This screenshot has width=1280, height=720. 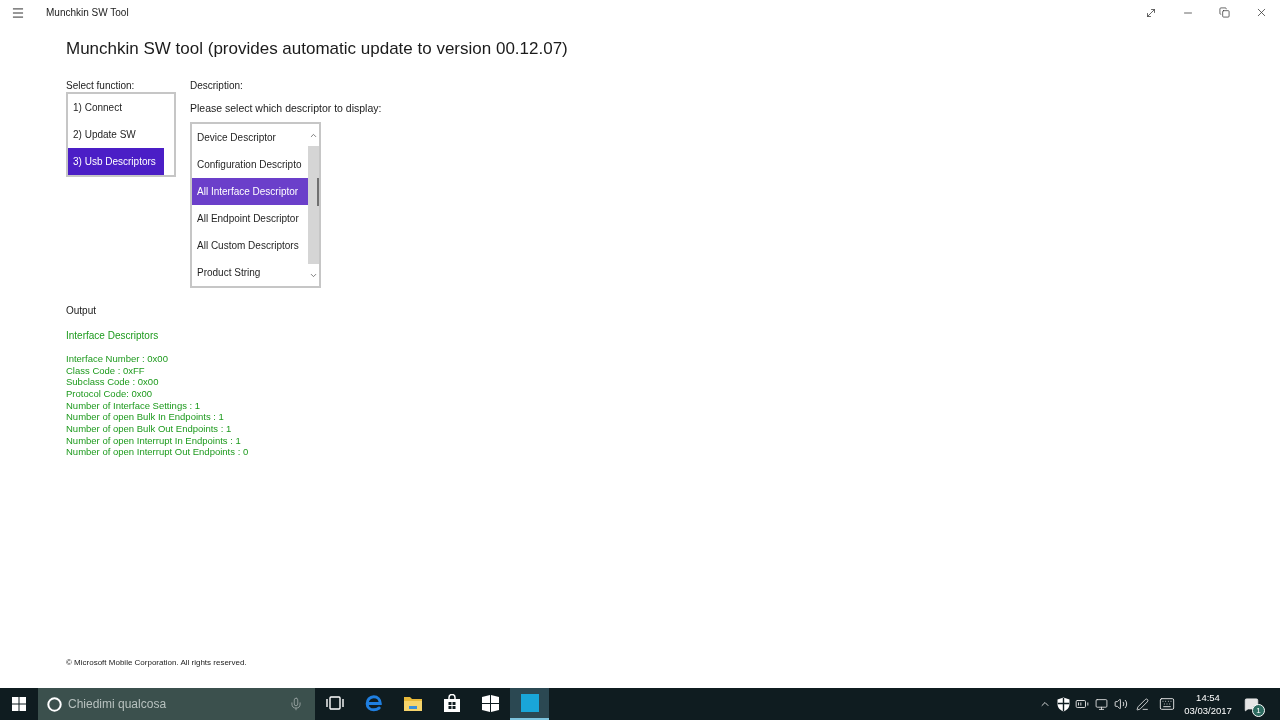 What do you see at coordinates (112, 336) in the screenshot?
I see `output-title: Interface Descriptors` at bounding box center [112, 336].